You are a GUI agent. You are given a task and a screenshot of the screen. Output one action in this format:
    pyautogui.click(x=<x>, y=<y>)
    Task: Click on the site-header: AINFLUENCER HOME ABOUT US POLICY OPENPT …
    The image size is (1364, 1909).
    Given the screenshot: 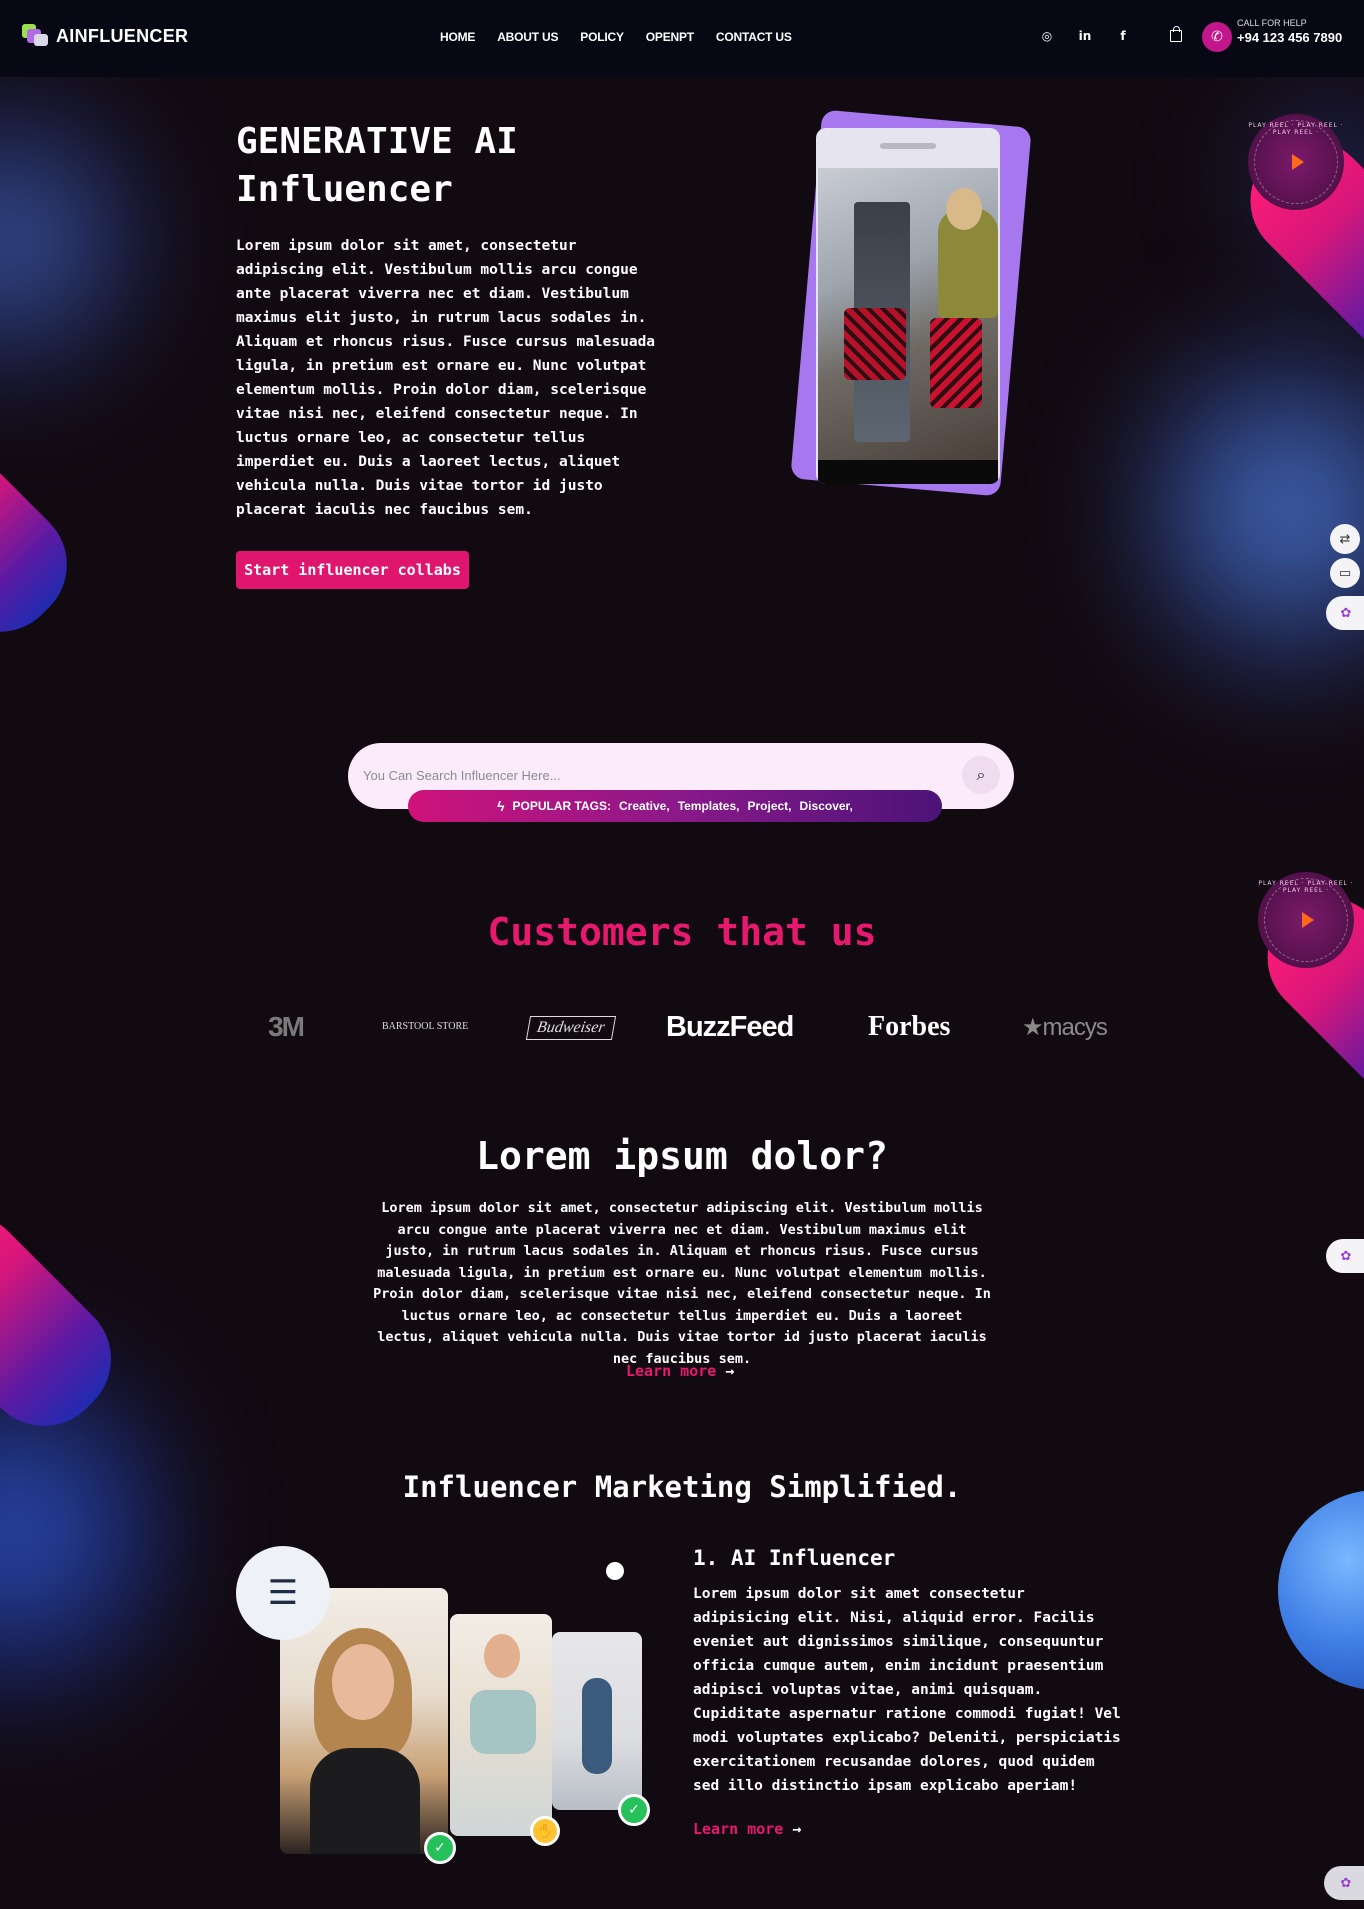 What is the action you would take?
    pyautogui.click(x=682, y=38)
    